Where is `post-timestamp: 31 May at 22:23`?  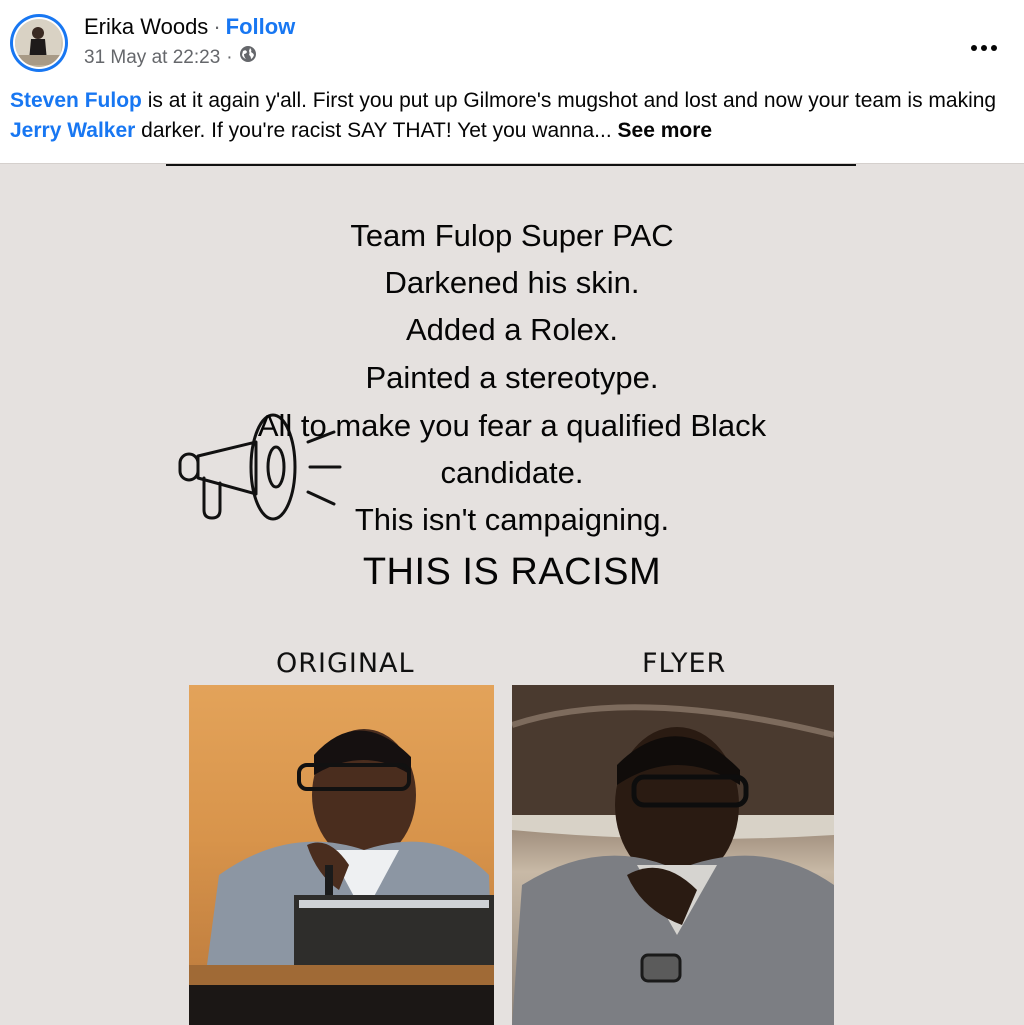
post-timestamp: 31 May at 22:23 is located at coordinates (152, 58).